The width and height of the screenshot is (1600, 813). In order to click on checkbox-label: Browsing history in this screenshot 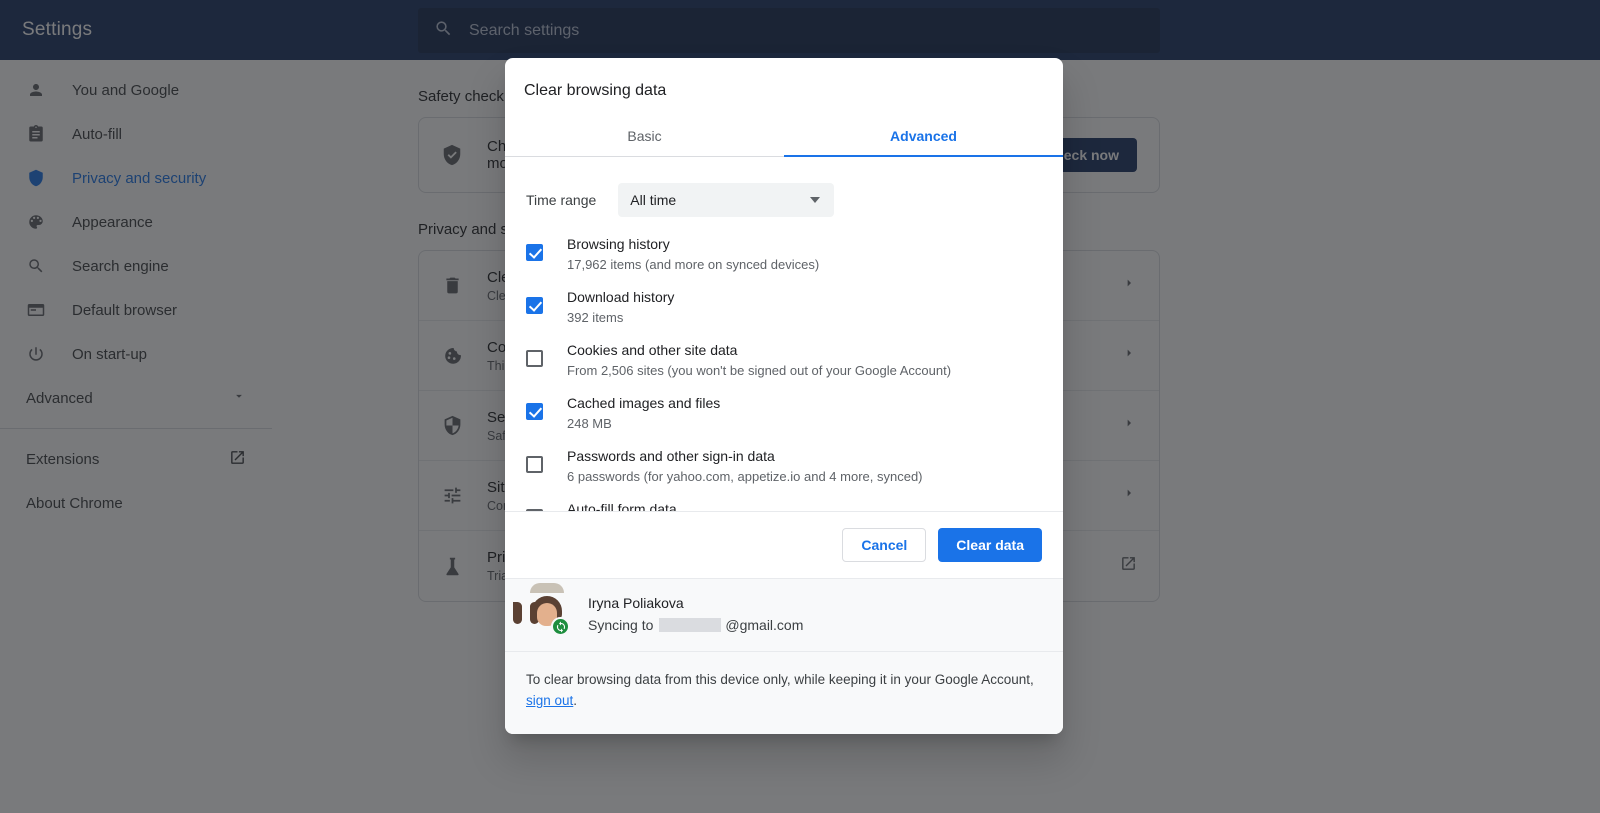, I will do `click(618, 244)`.